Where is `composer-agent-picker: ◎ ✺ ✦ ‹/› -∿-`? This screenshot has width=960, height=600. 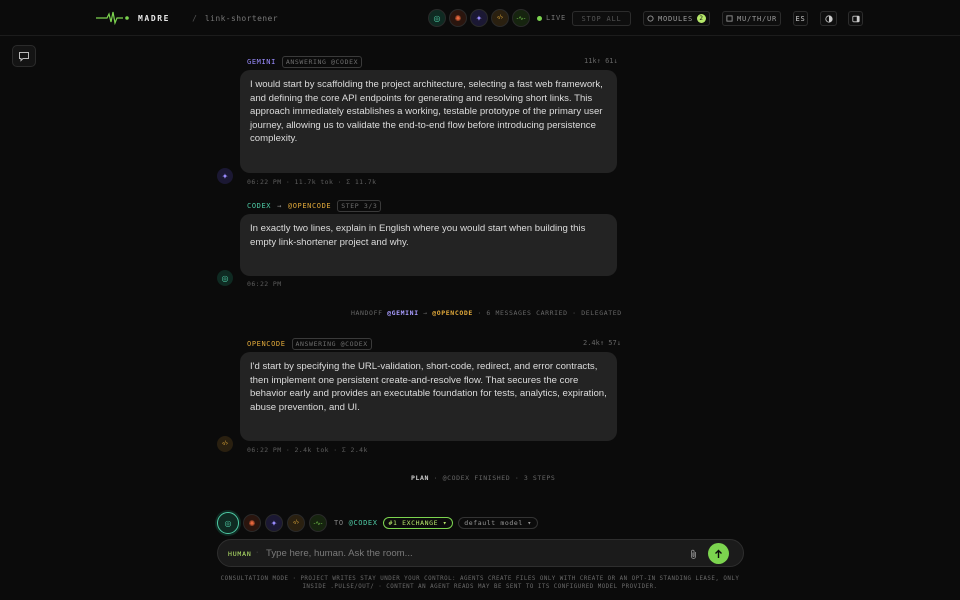 composer-agent-picker: ◎ ✺ ✦ ‹/› -∿- is located at coordinates (272, 523).